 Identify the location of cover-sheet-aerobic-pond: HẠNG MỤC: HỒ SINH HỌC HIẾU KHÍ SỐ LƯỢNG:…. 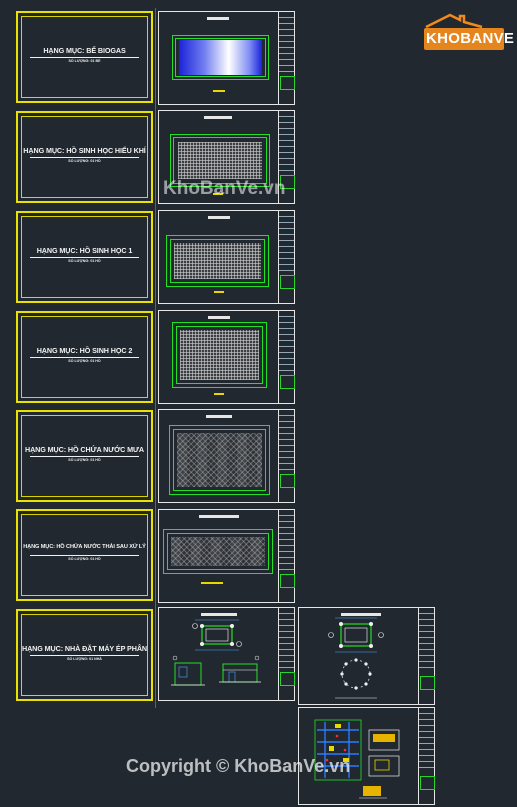
(84, 157).